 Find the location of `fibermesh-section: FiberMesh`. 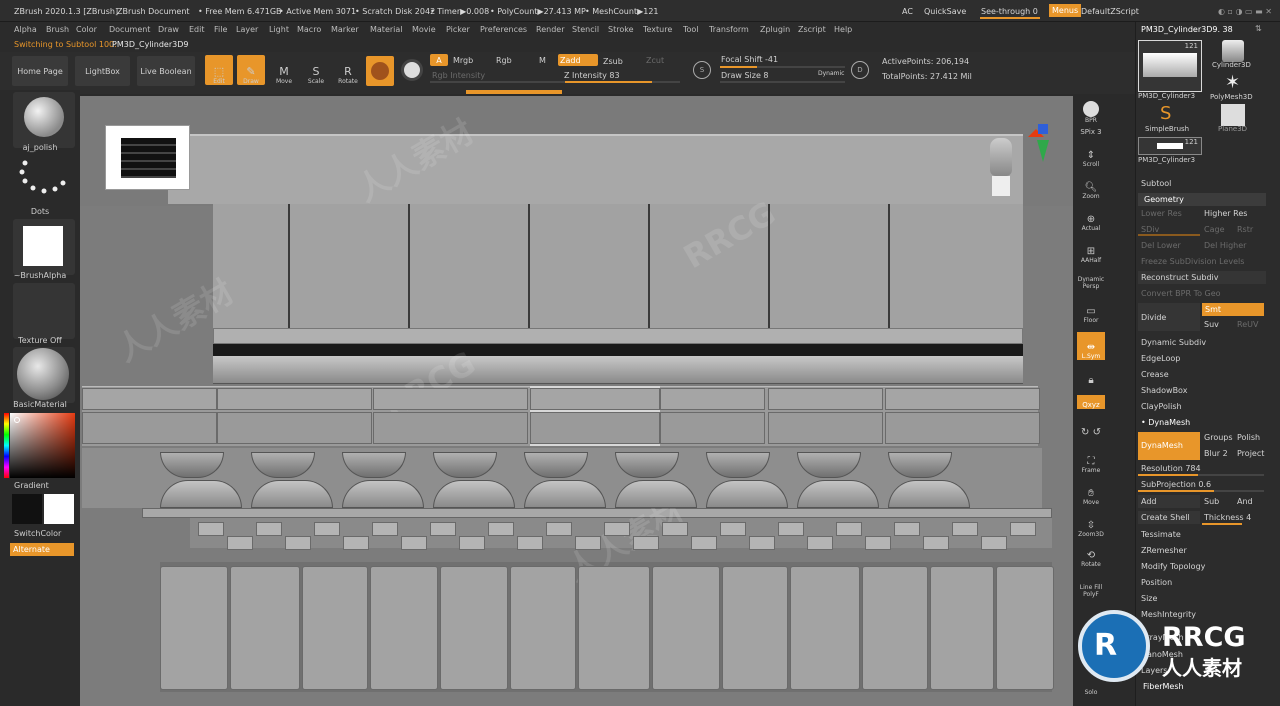

fibermesh-section: FiberMesh is located at coordinates (1163, 686).